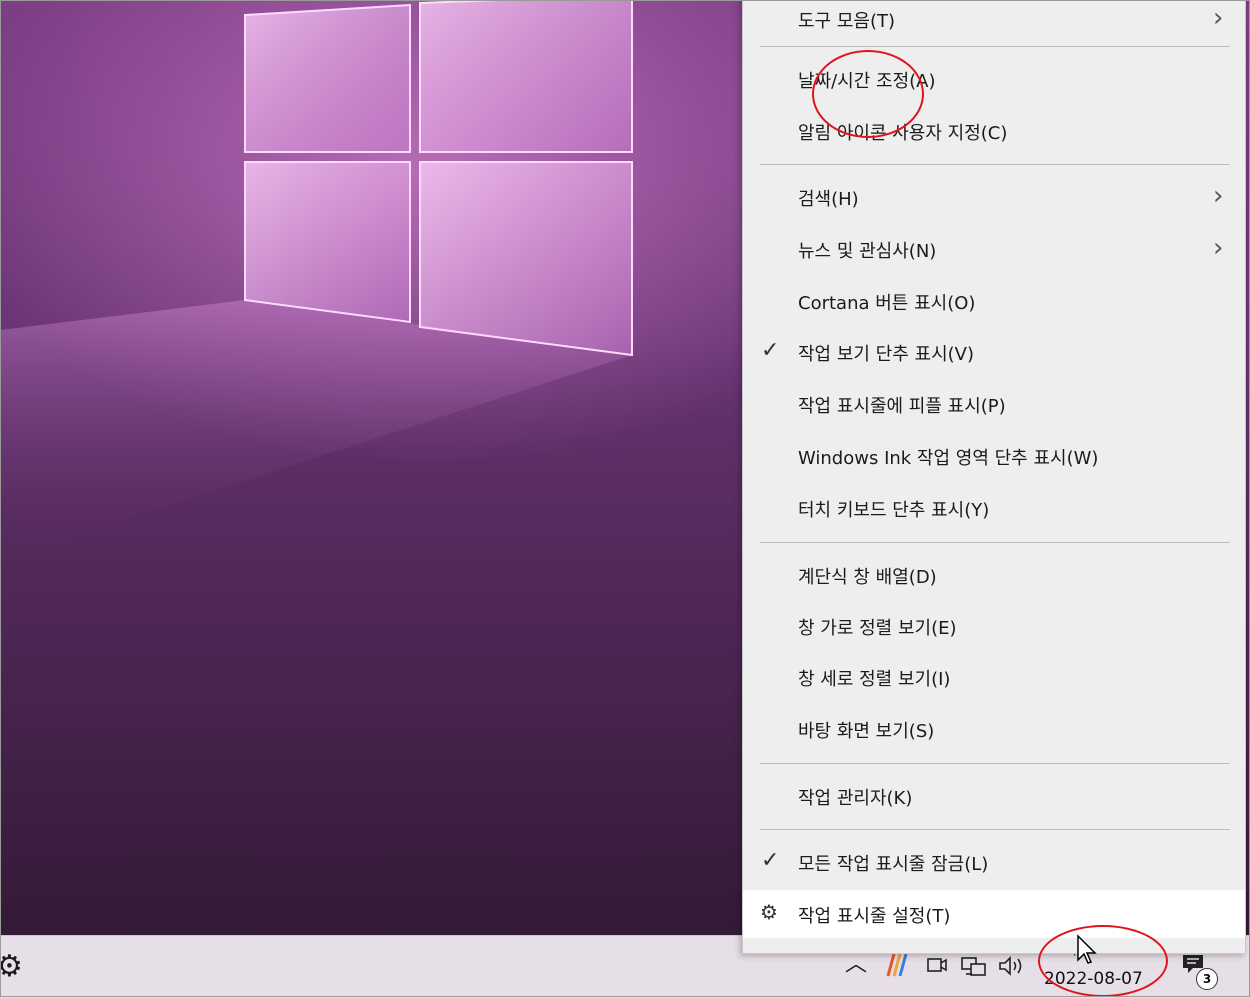 The height and width of the screenshot is (998, 1250). I want to click on menu-item-label: 작업 관리자(K), so click(855, 798).